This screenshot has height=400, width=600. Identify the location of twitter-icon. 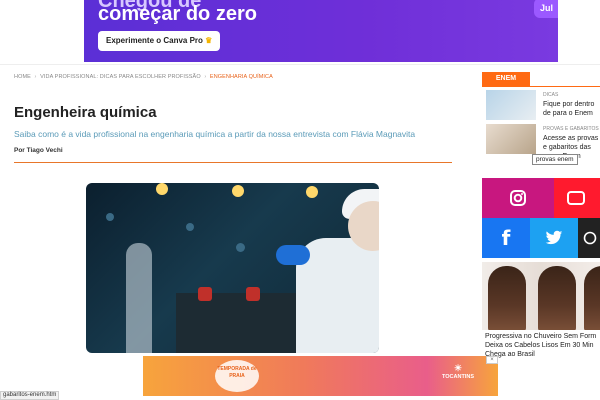
(554, 237).